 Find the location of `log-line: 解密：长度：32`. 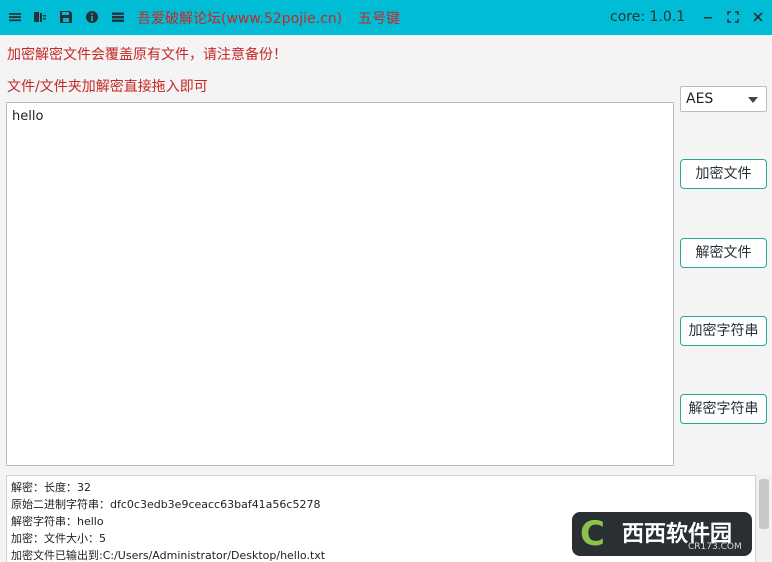

log-line: 解密：长度：32 is located at coordinates (51, 487).